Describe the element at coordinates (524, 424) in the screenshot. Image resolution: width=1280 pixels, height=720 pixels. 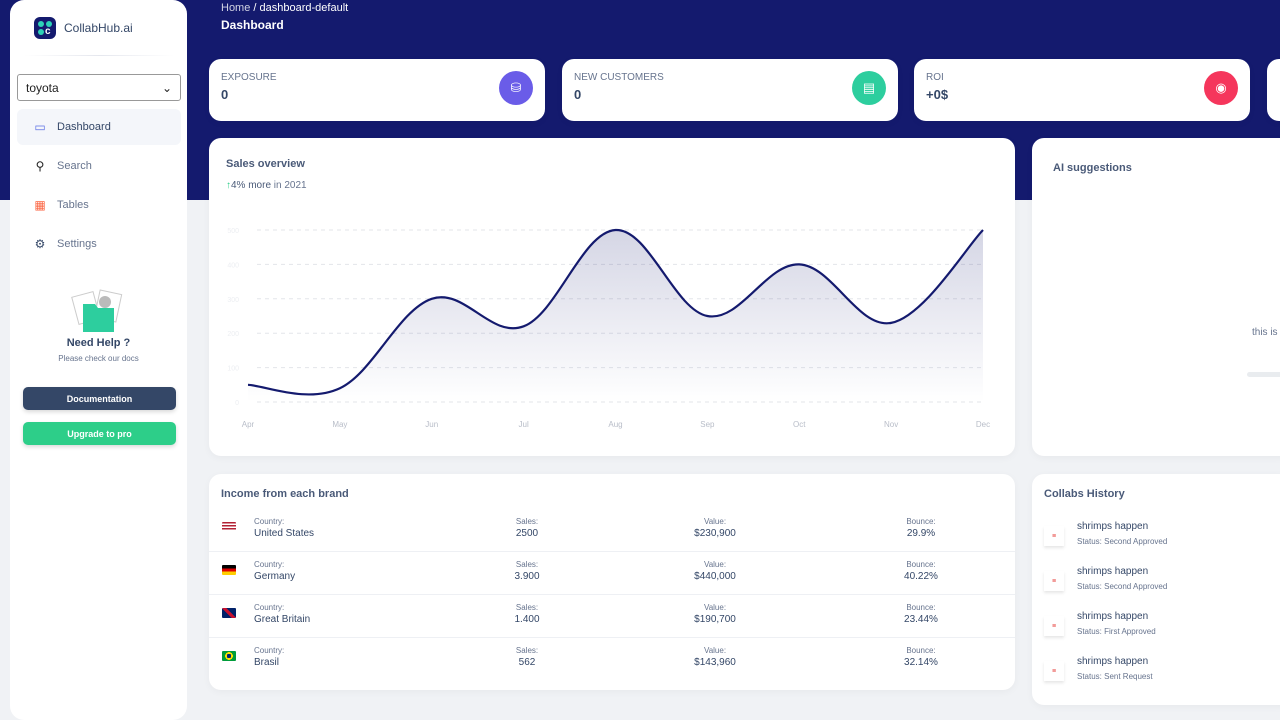
I see `x-tick-label: Jul` at that location.